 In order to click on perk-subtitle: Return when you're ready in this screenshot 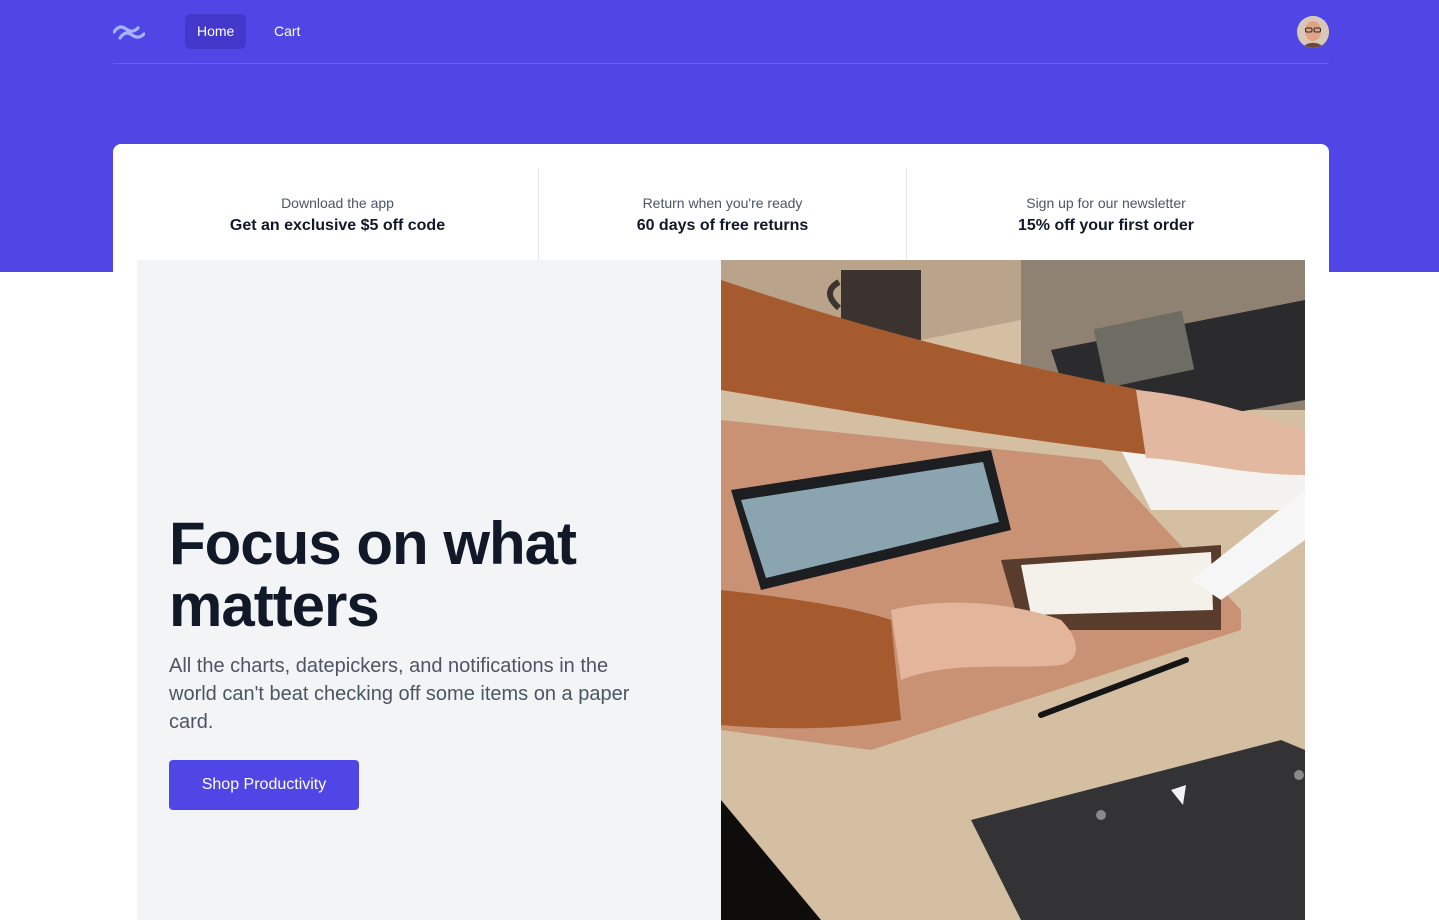, I will do `click(722, 203)`.